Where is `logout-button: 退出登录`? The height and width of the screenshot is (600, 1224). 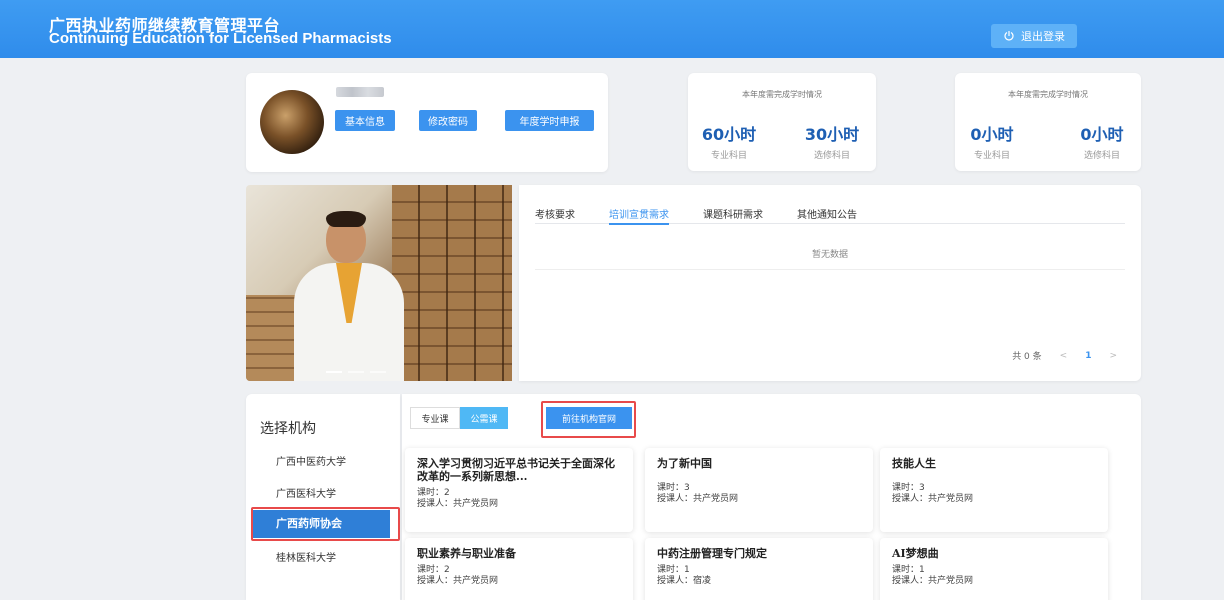
logout-button: 退出登录 is located at coordinates (1034, 36).